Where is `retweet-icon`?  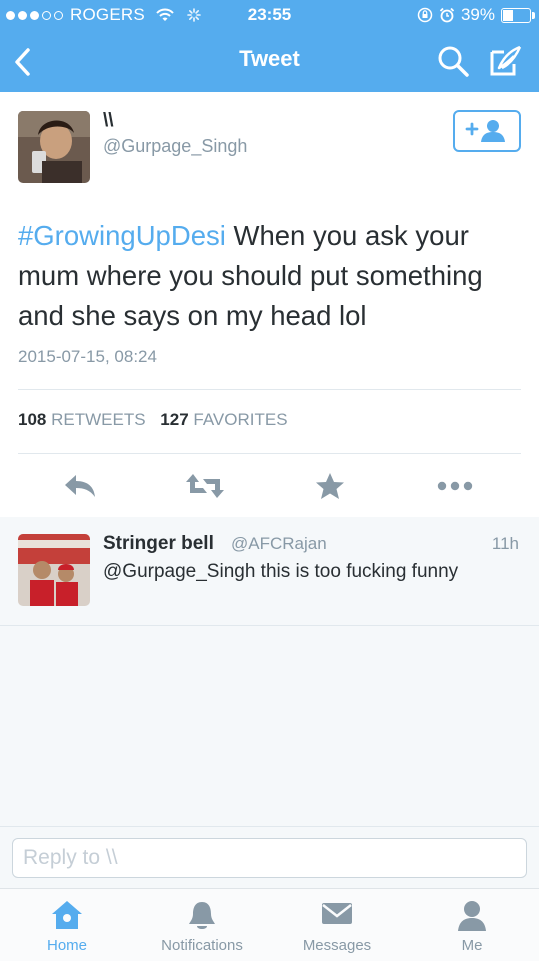 retweet-icon is located at coordinates (205, 486).